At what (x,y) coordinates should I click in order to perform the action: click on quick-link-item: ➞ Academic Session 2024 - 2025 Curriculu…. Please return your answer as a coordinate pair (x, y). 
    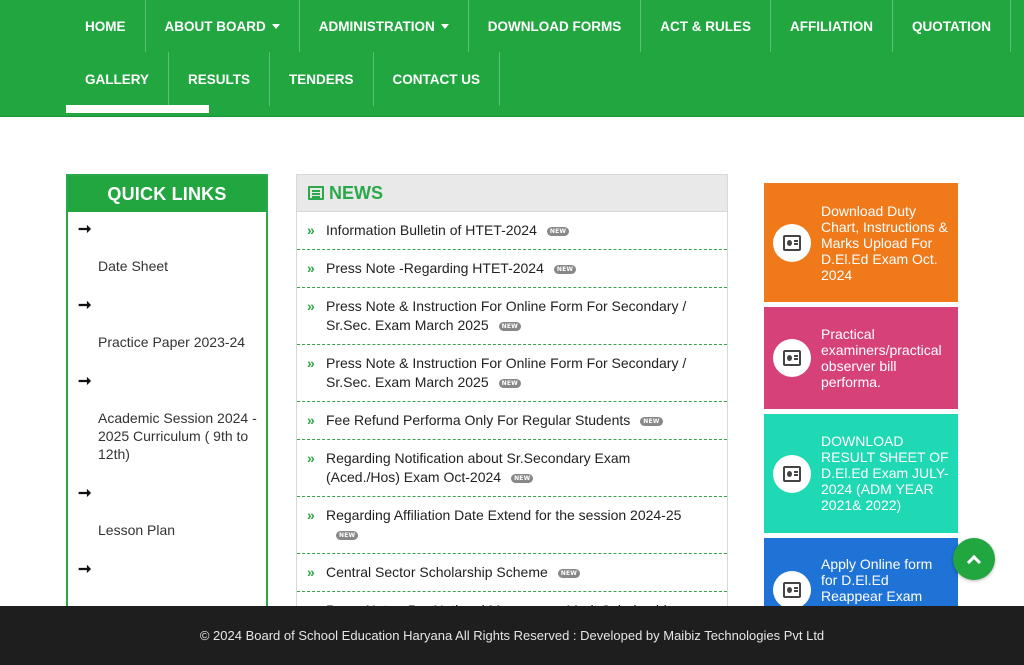
    Looking at the image, I should click on (167, 418).